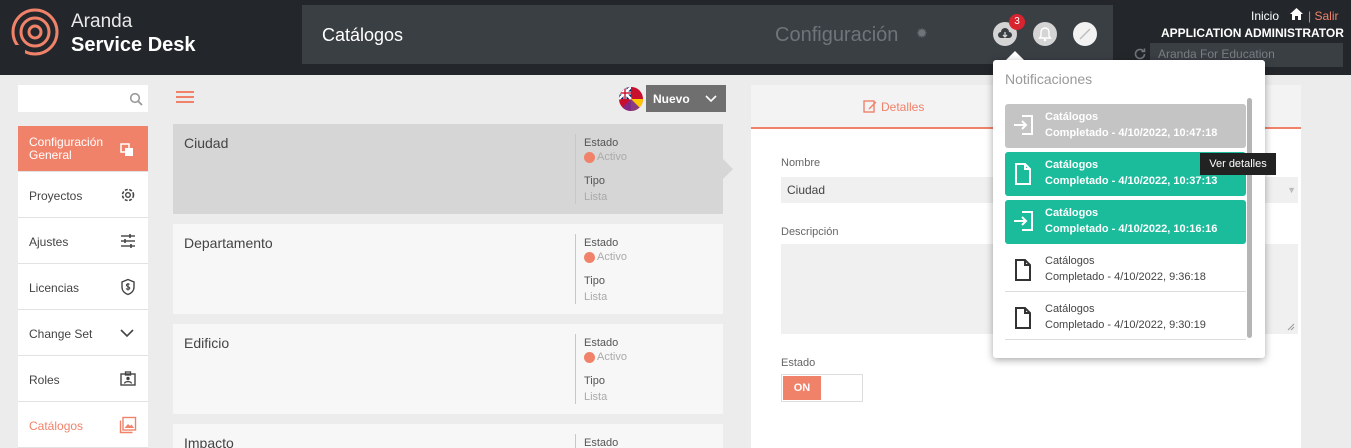  I want to click on catalog-name: Ciudad, so click(206, 143).